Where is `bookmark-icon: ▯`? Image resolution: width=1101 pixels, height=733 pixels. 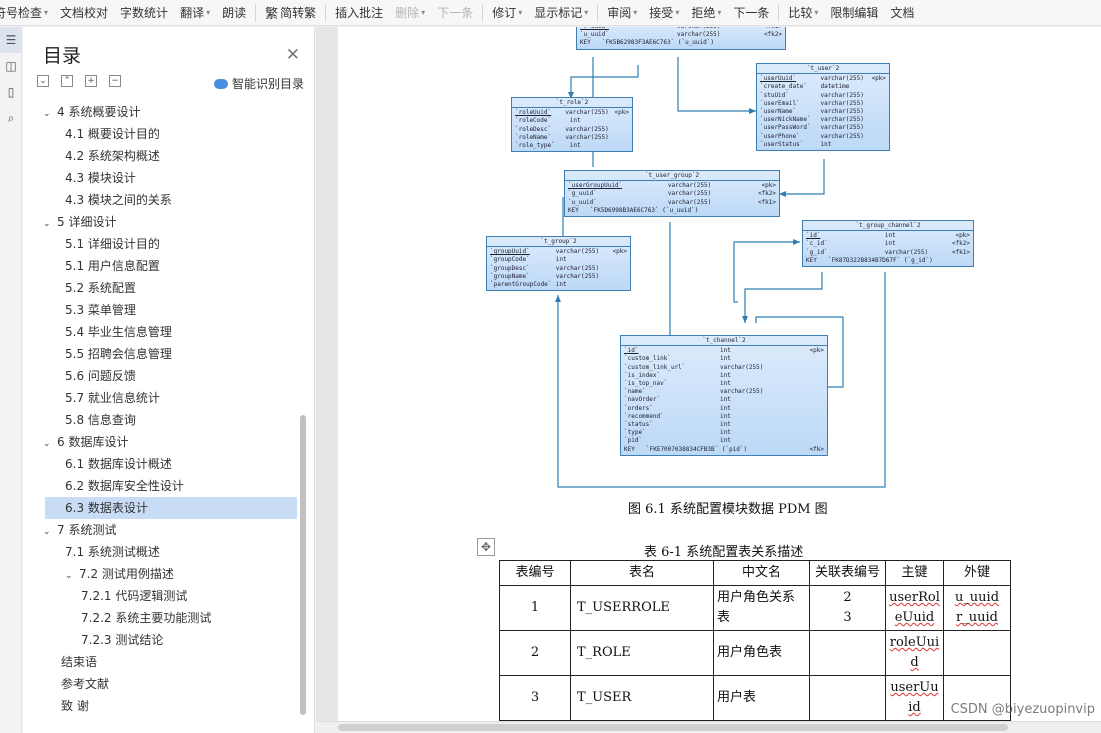 bookmark-icon: ▯ is located at coordinates (11, 92).